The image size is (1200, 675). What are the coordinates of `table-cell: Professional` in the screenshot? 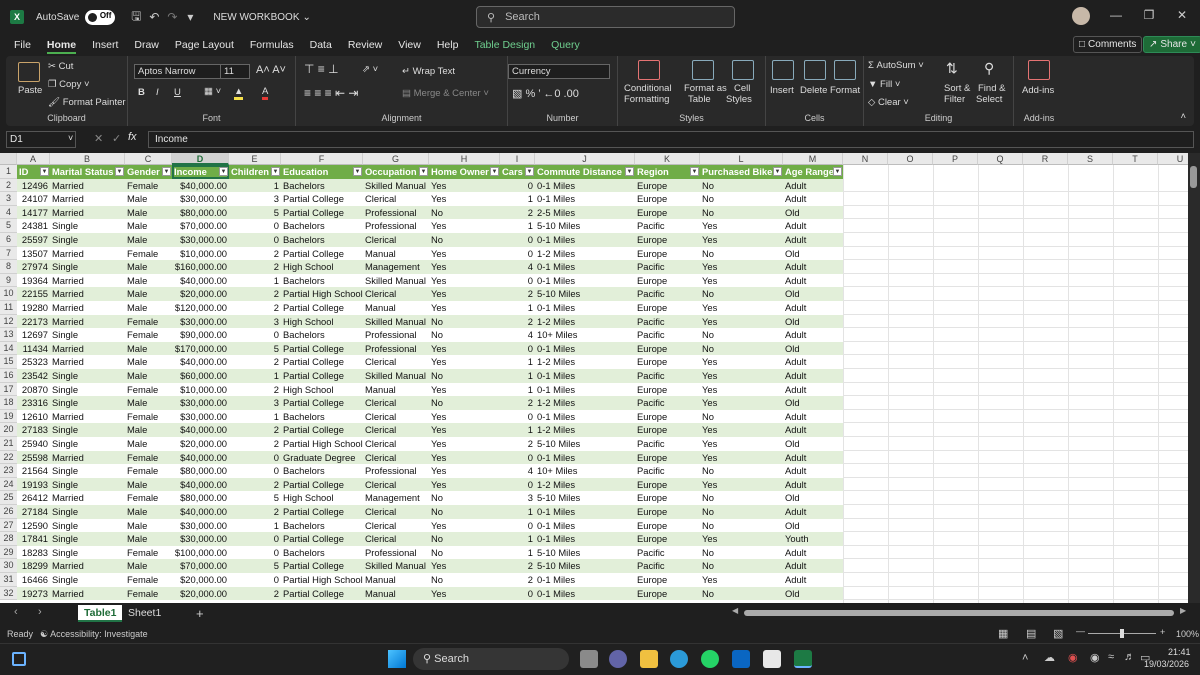 It's located at (396, 226).